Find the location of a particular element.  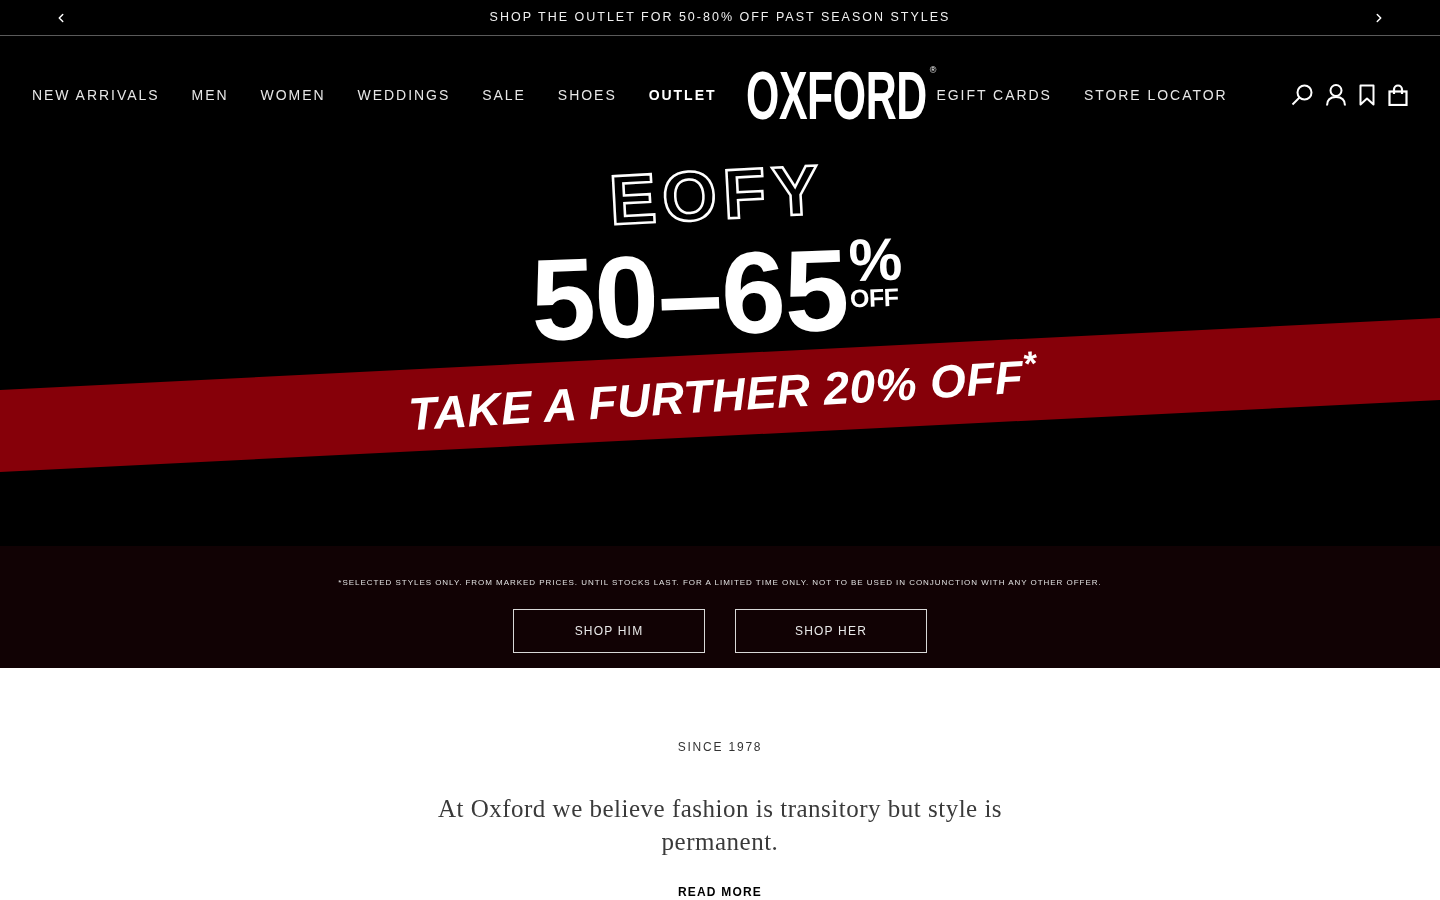

nav-link: MEN is located at coordinates (210, 95).